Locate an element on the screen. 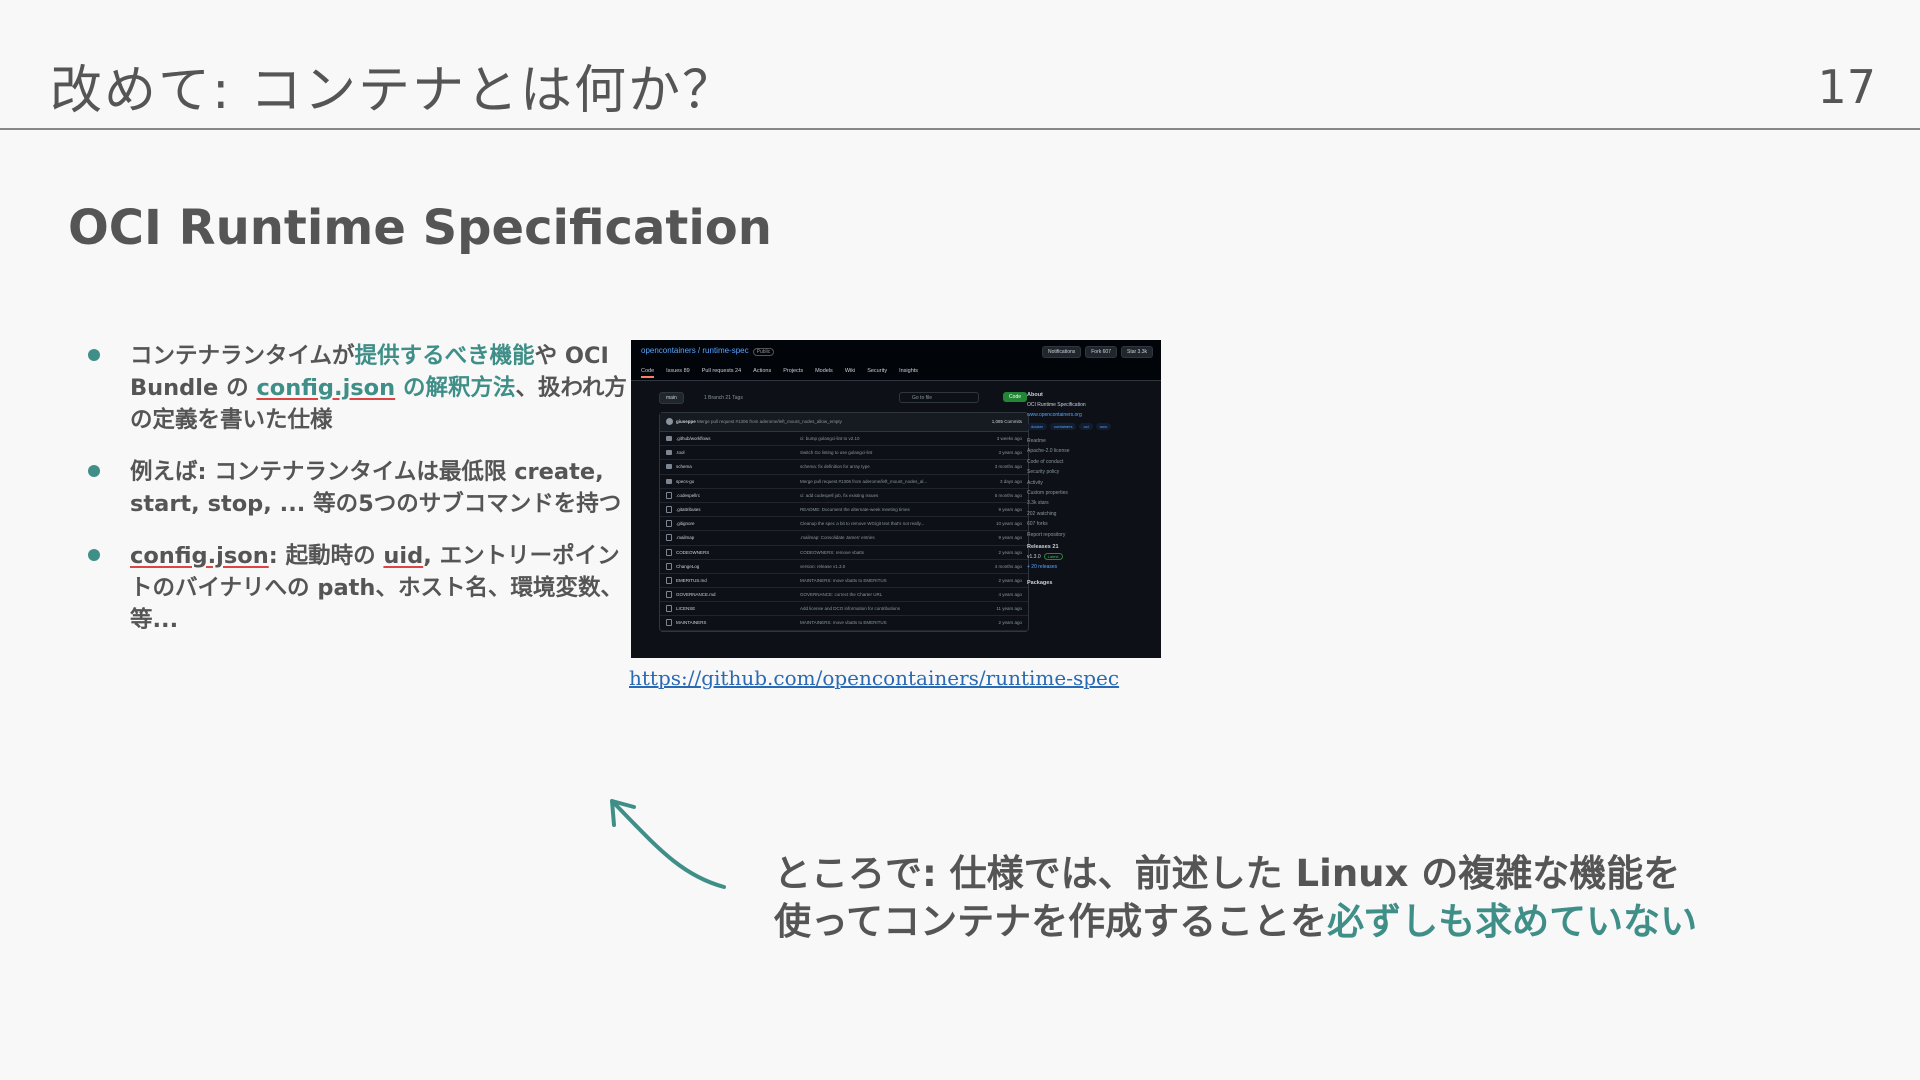 The height and width of the screenshot is (1080, 1920). notifications-button: Notifications is located at coordinates (1062, 352).